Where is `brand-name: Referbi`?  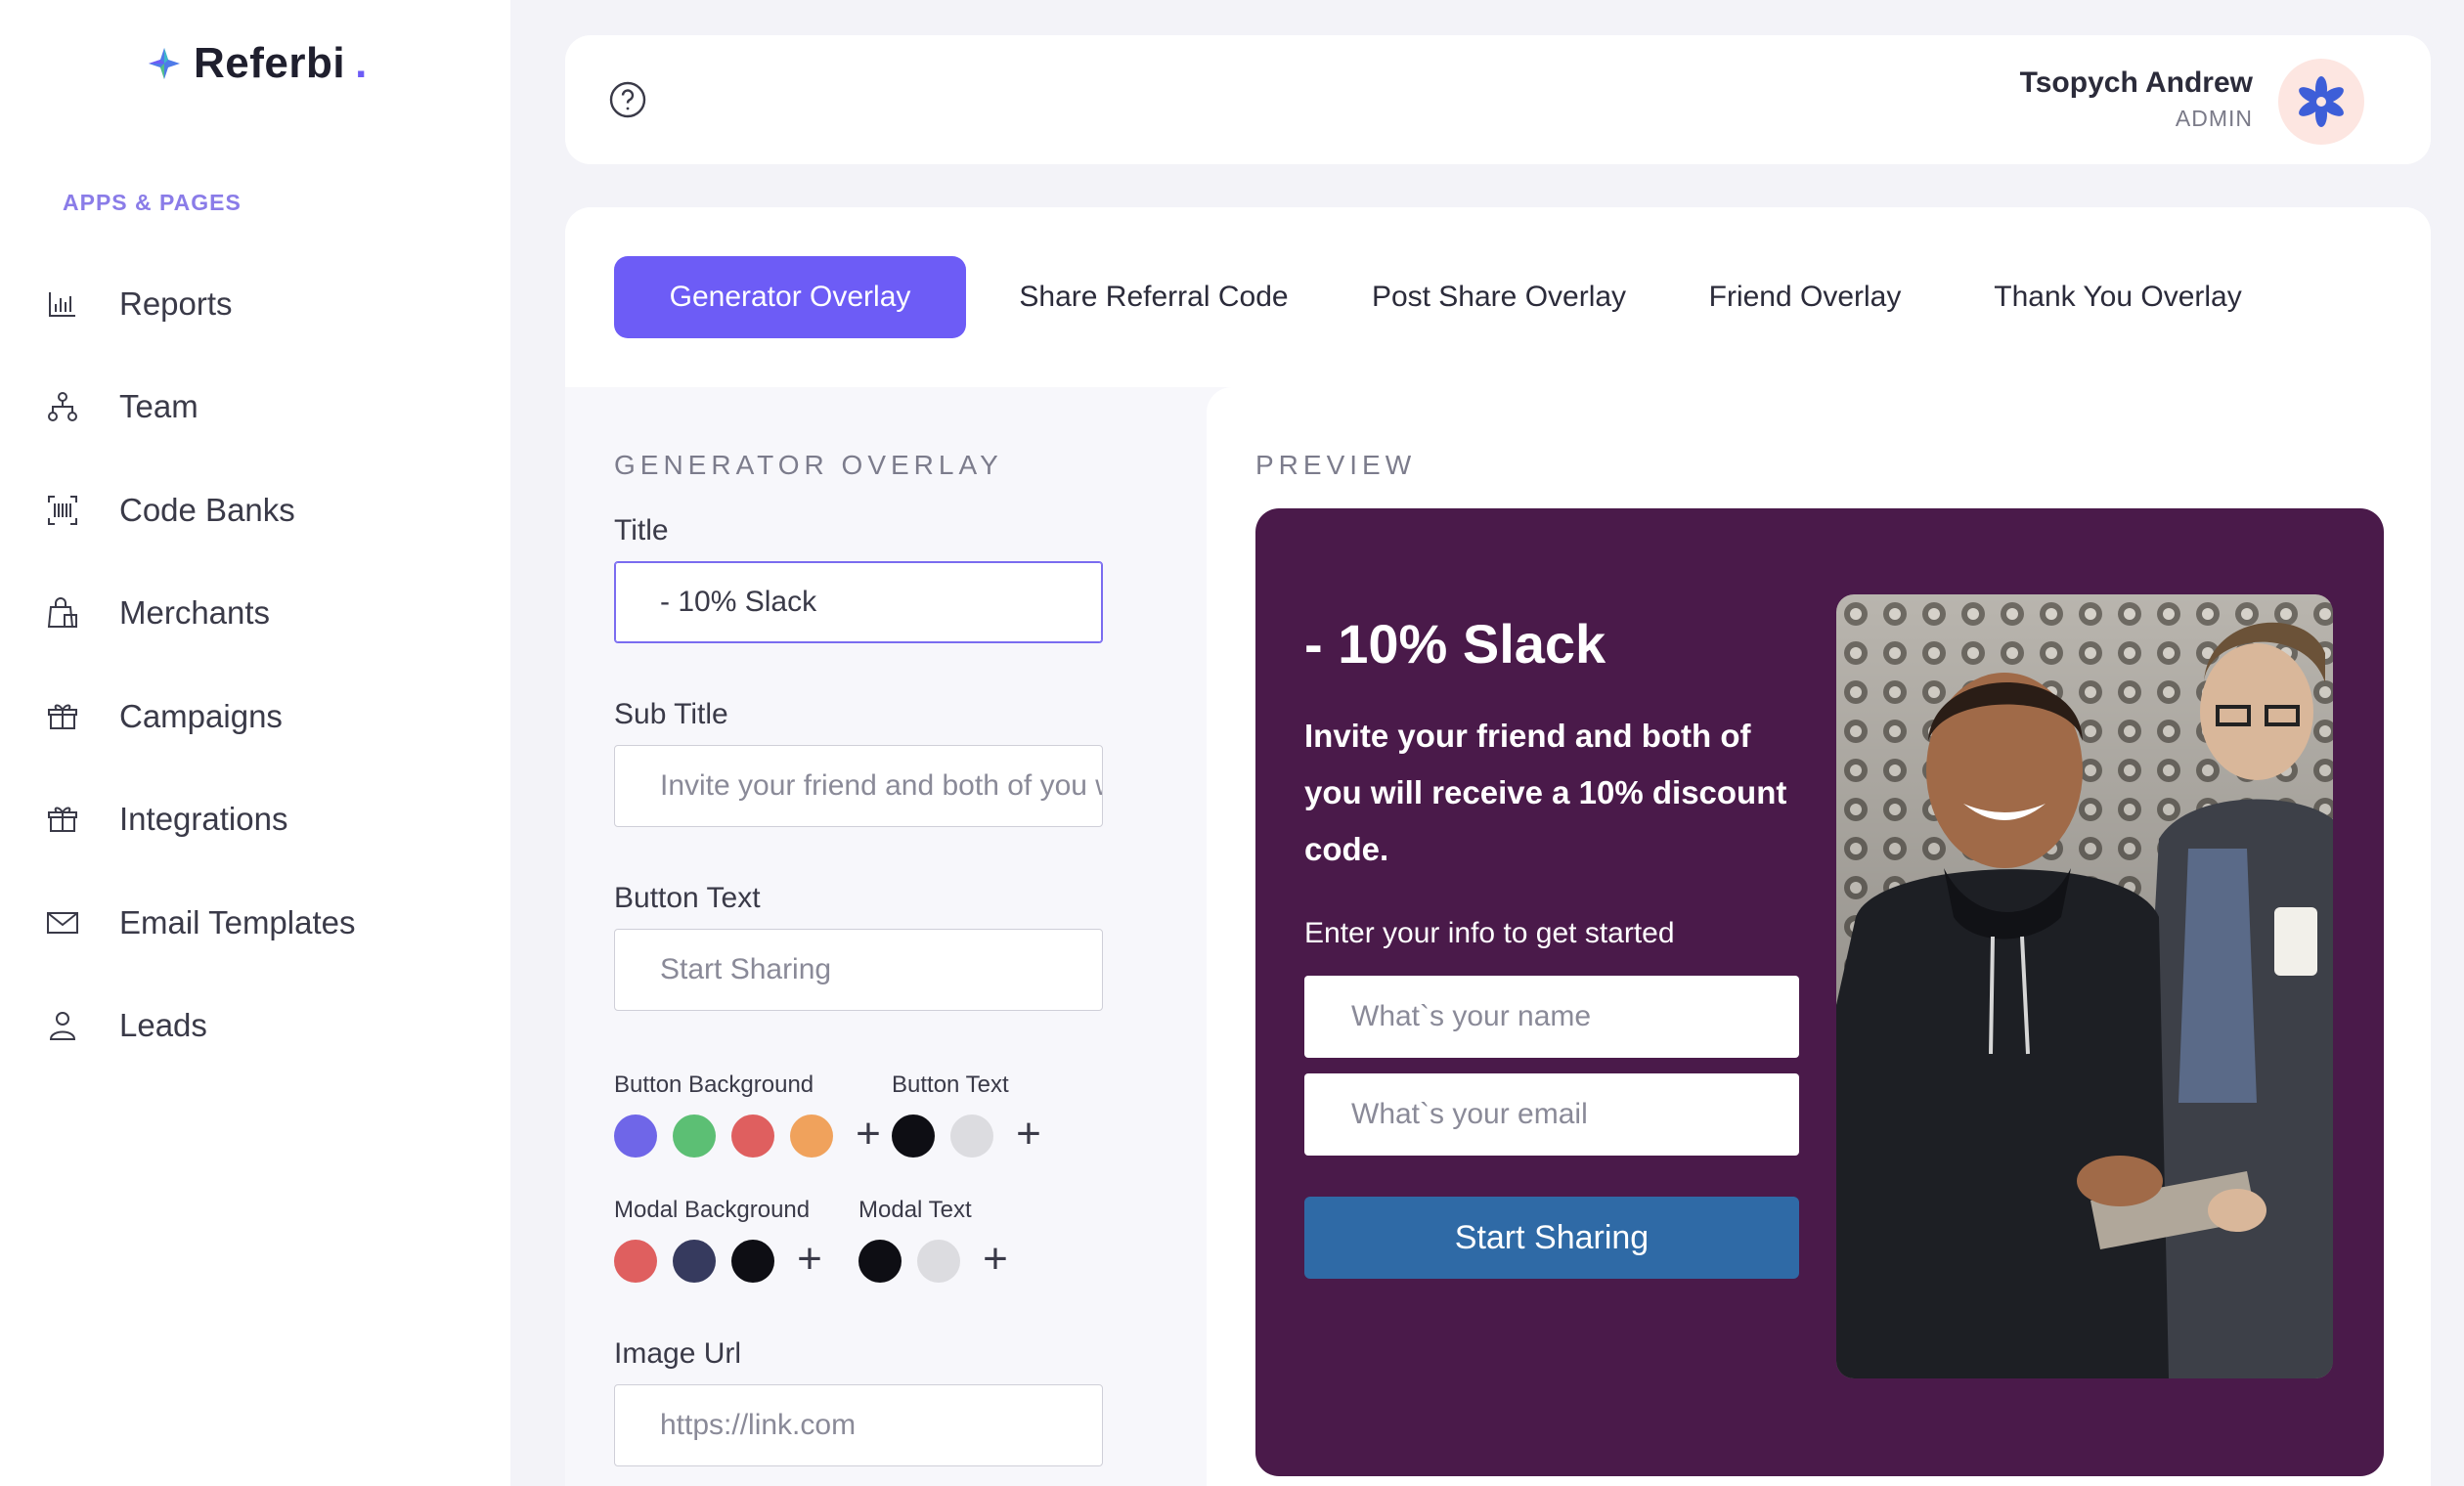
brand-name: Referbi is located at coordinates (270, 63).